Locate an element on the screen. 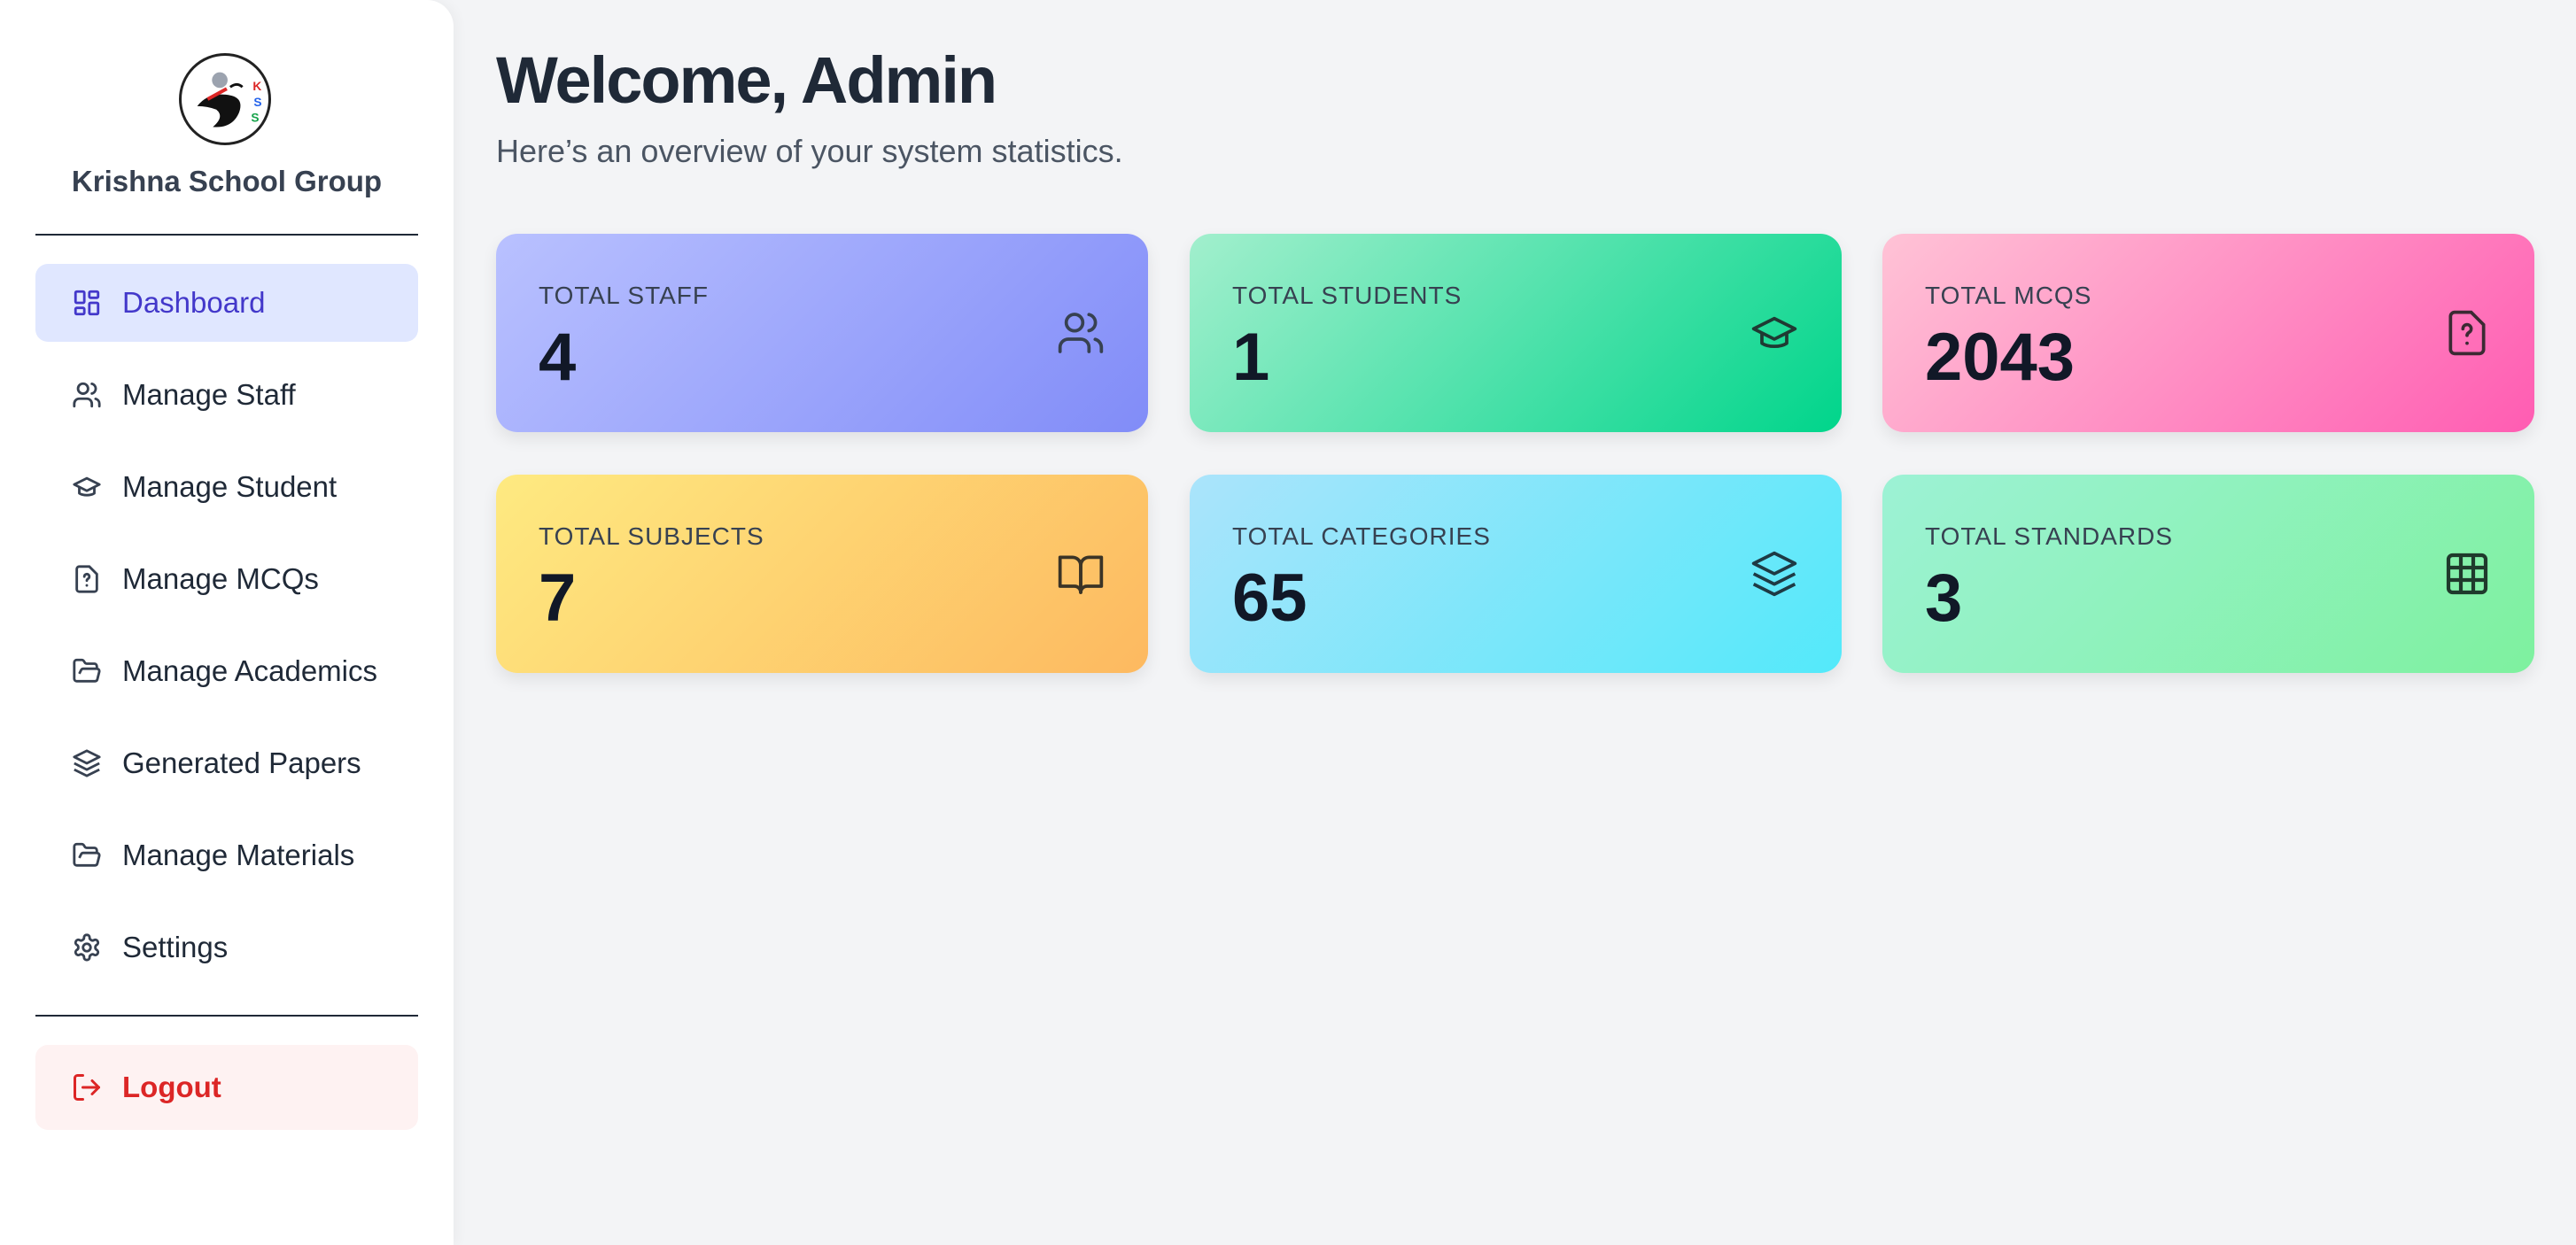 This screenshot has width=2576, height=1245. sidebar-item-label: Manage Student is located at coordinates (230, 486).